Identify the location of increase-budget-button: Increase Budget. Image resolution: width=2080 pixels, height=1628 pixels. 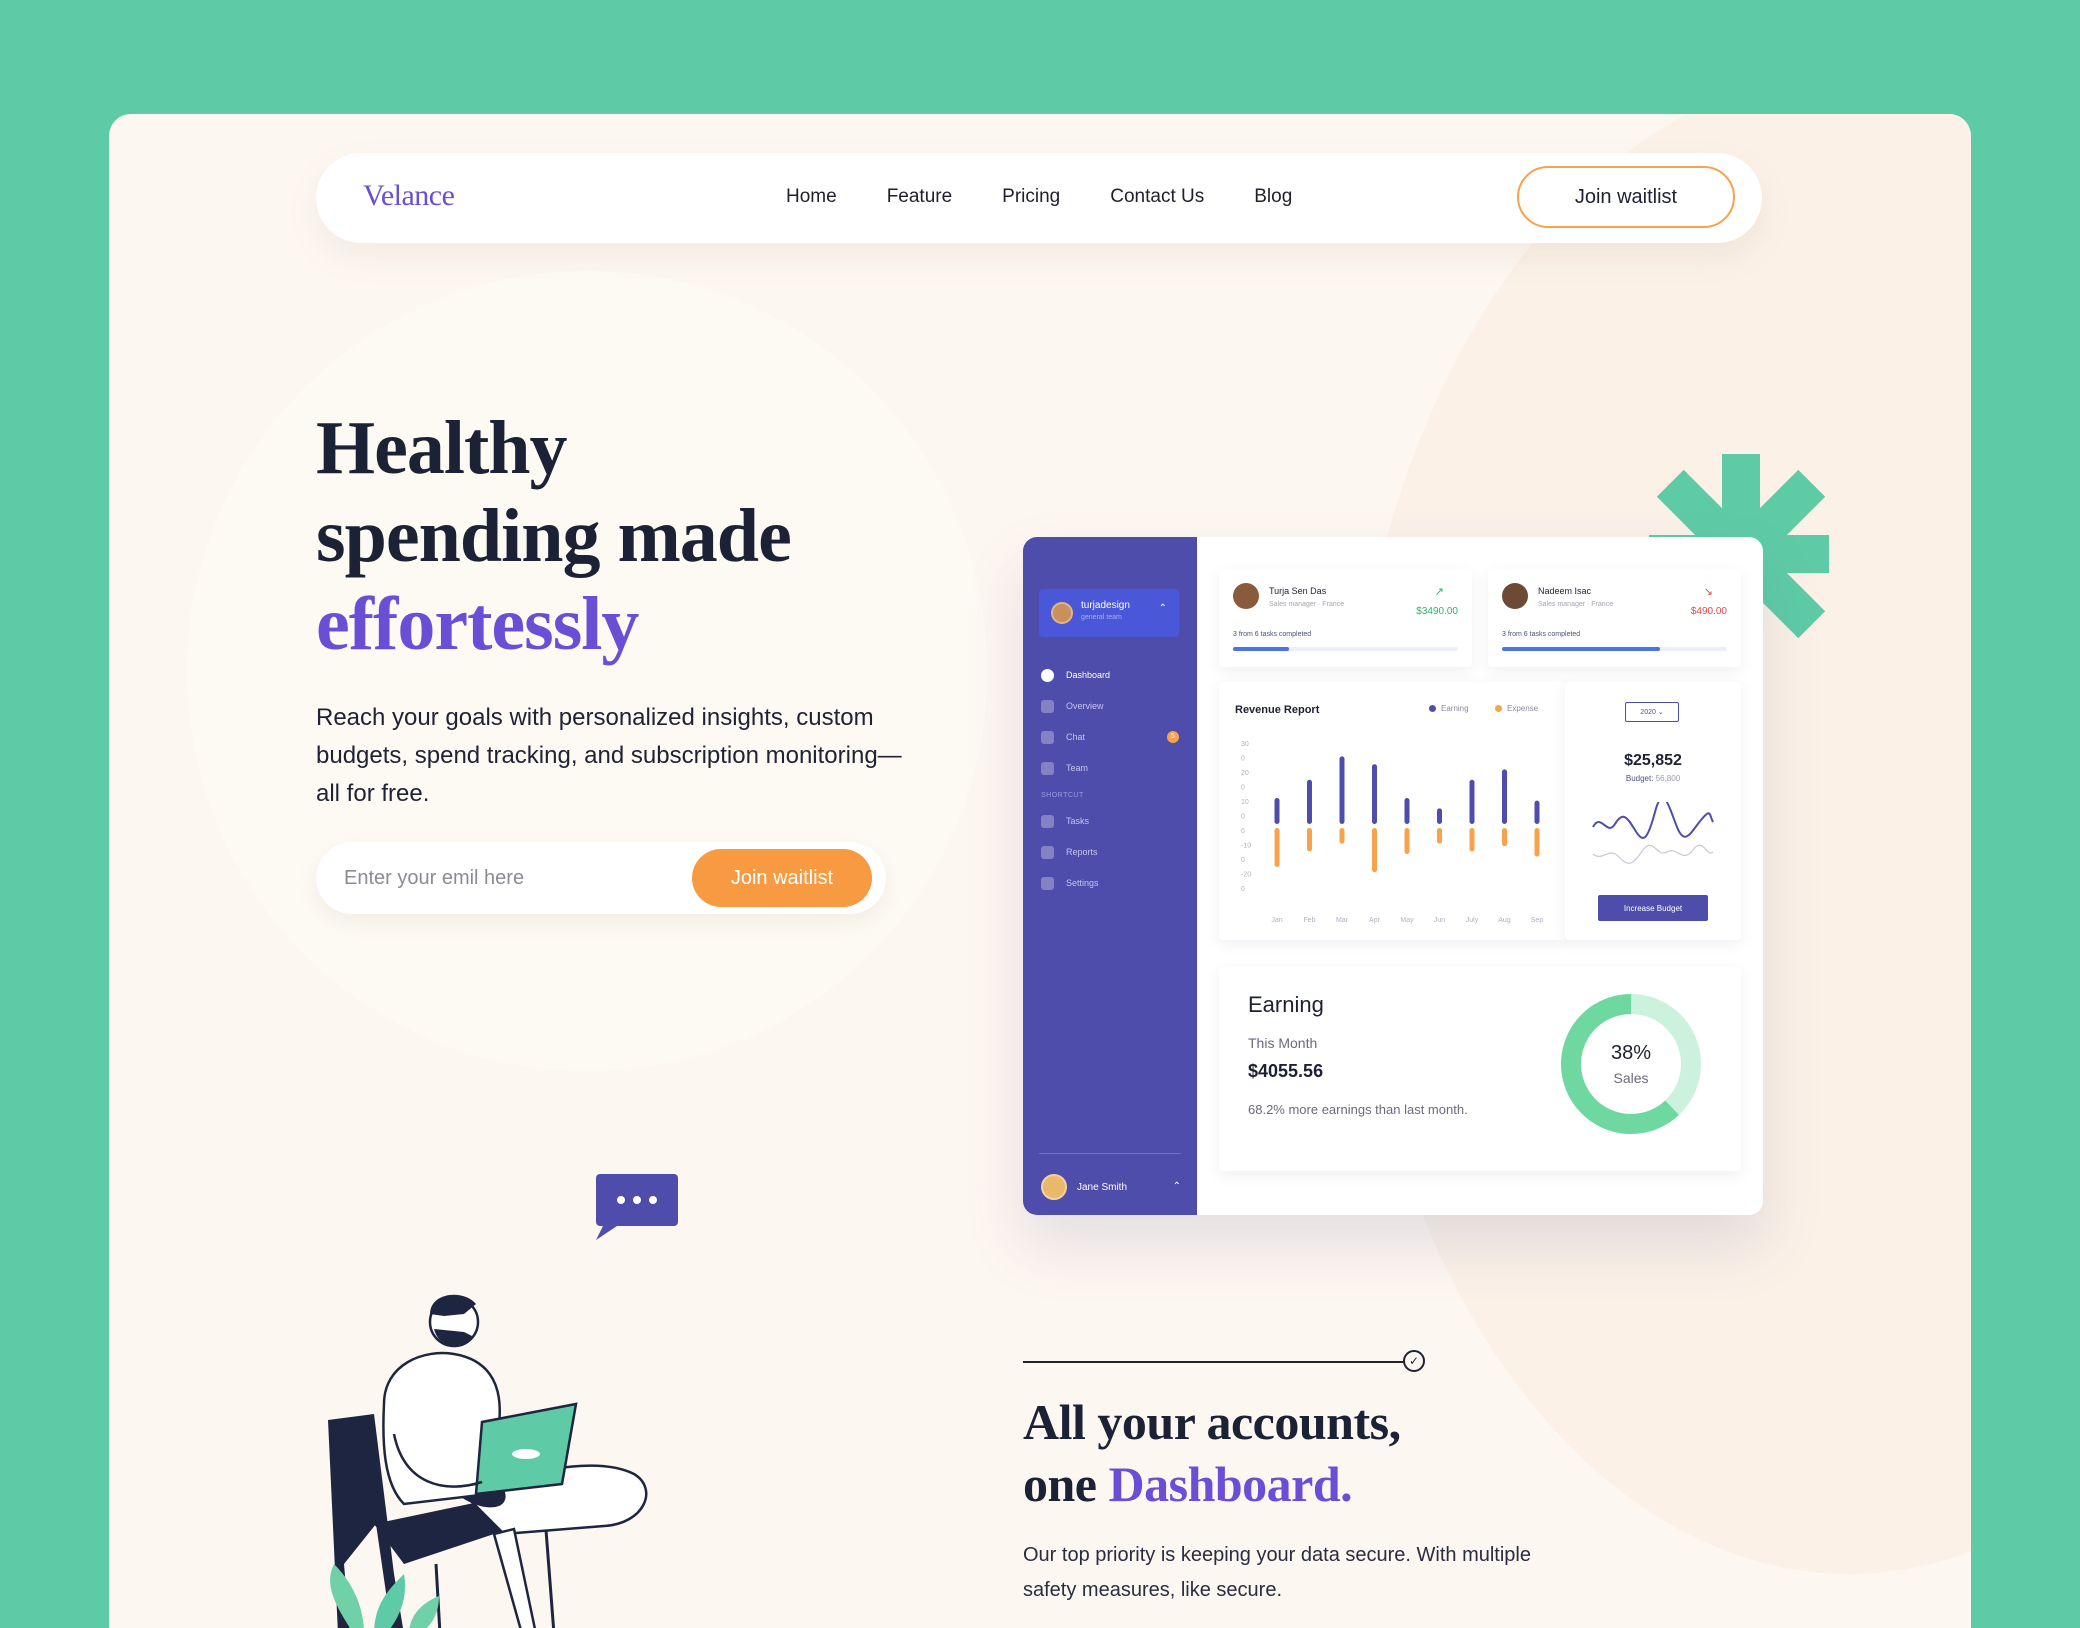
(1653, 908).